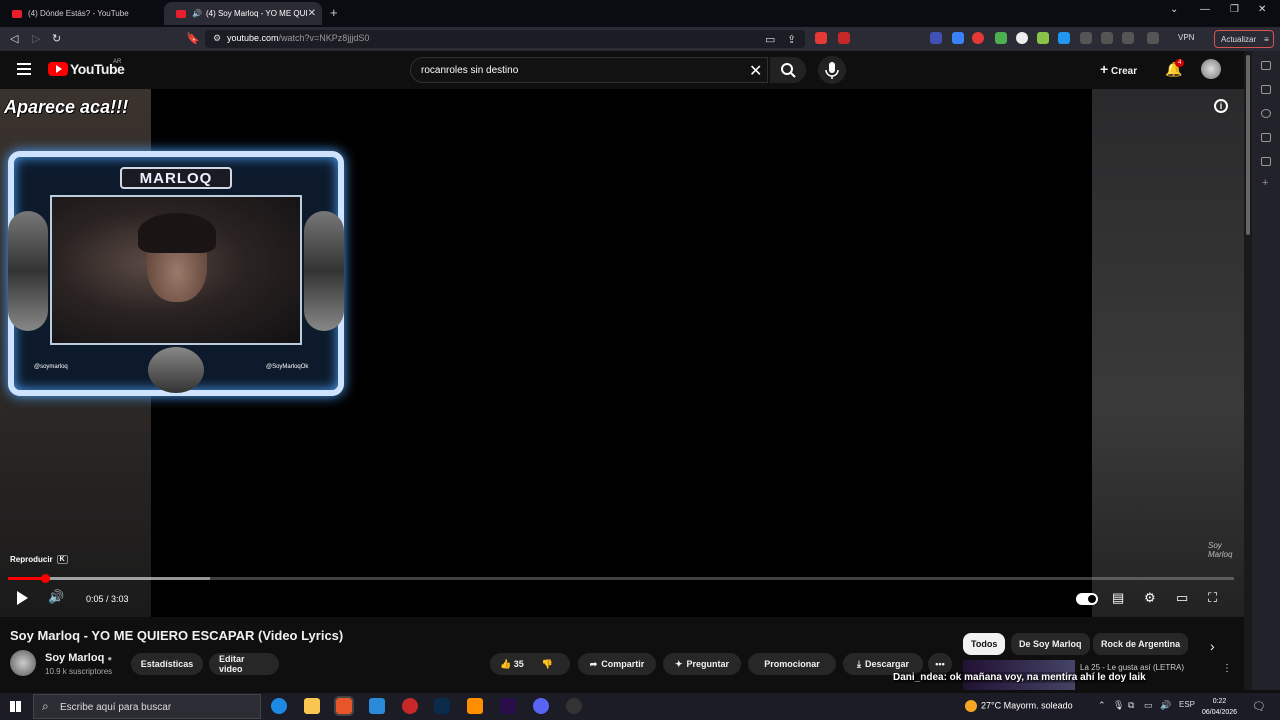 The height and width of the screenshot is (720, 1280). What do you see at coordinates (1187, 704) in the screenshot?
I see `language-indicator: ESP` at bounding box center [1187, 704].